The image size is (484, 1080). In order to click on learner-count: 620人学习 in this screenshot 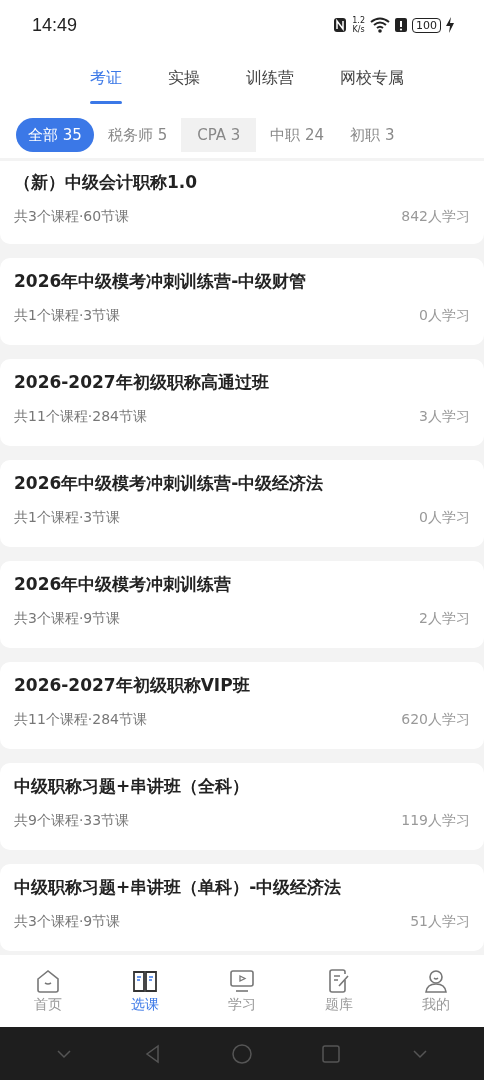, I will do `click(435, 720)`.